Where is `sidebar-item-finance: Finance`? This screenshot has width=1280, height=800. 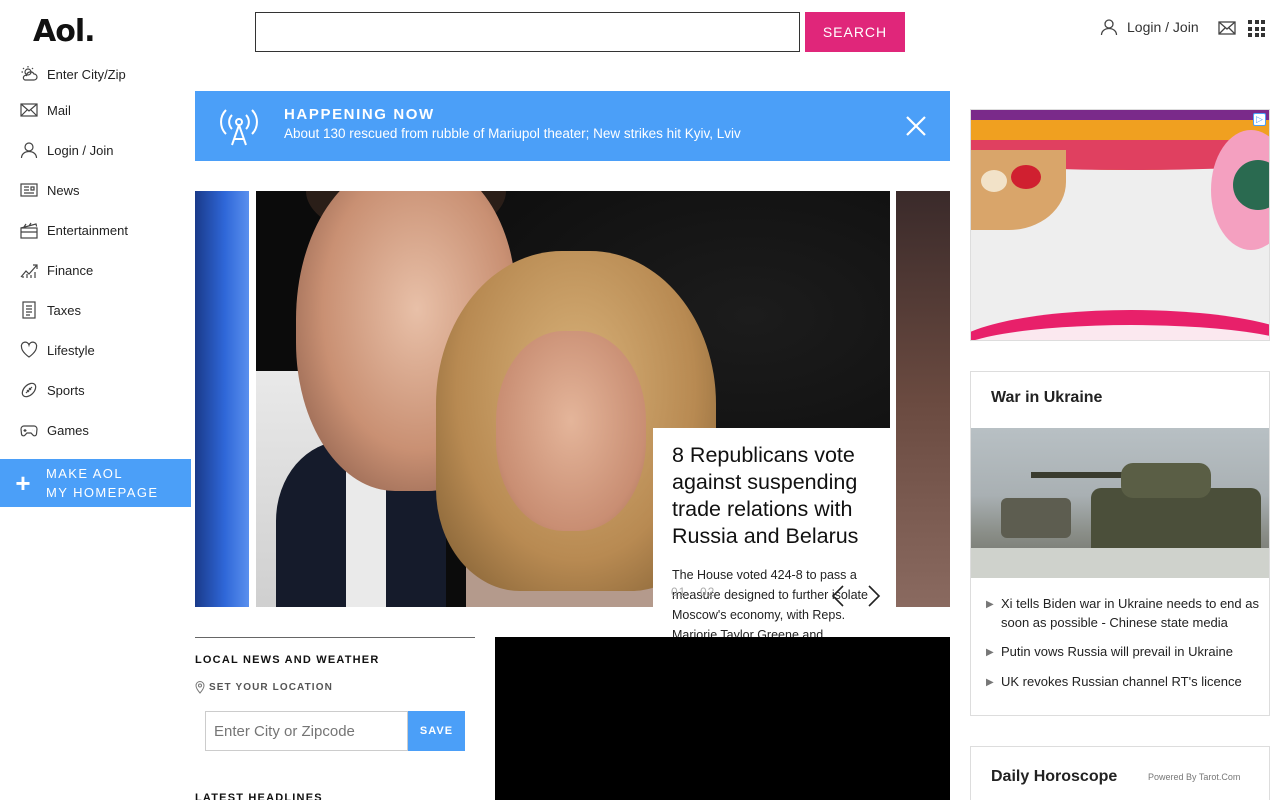
sidebar-item-finance: Finance is located at coordinates (95, 270).